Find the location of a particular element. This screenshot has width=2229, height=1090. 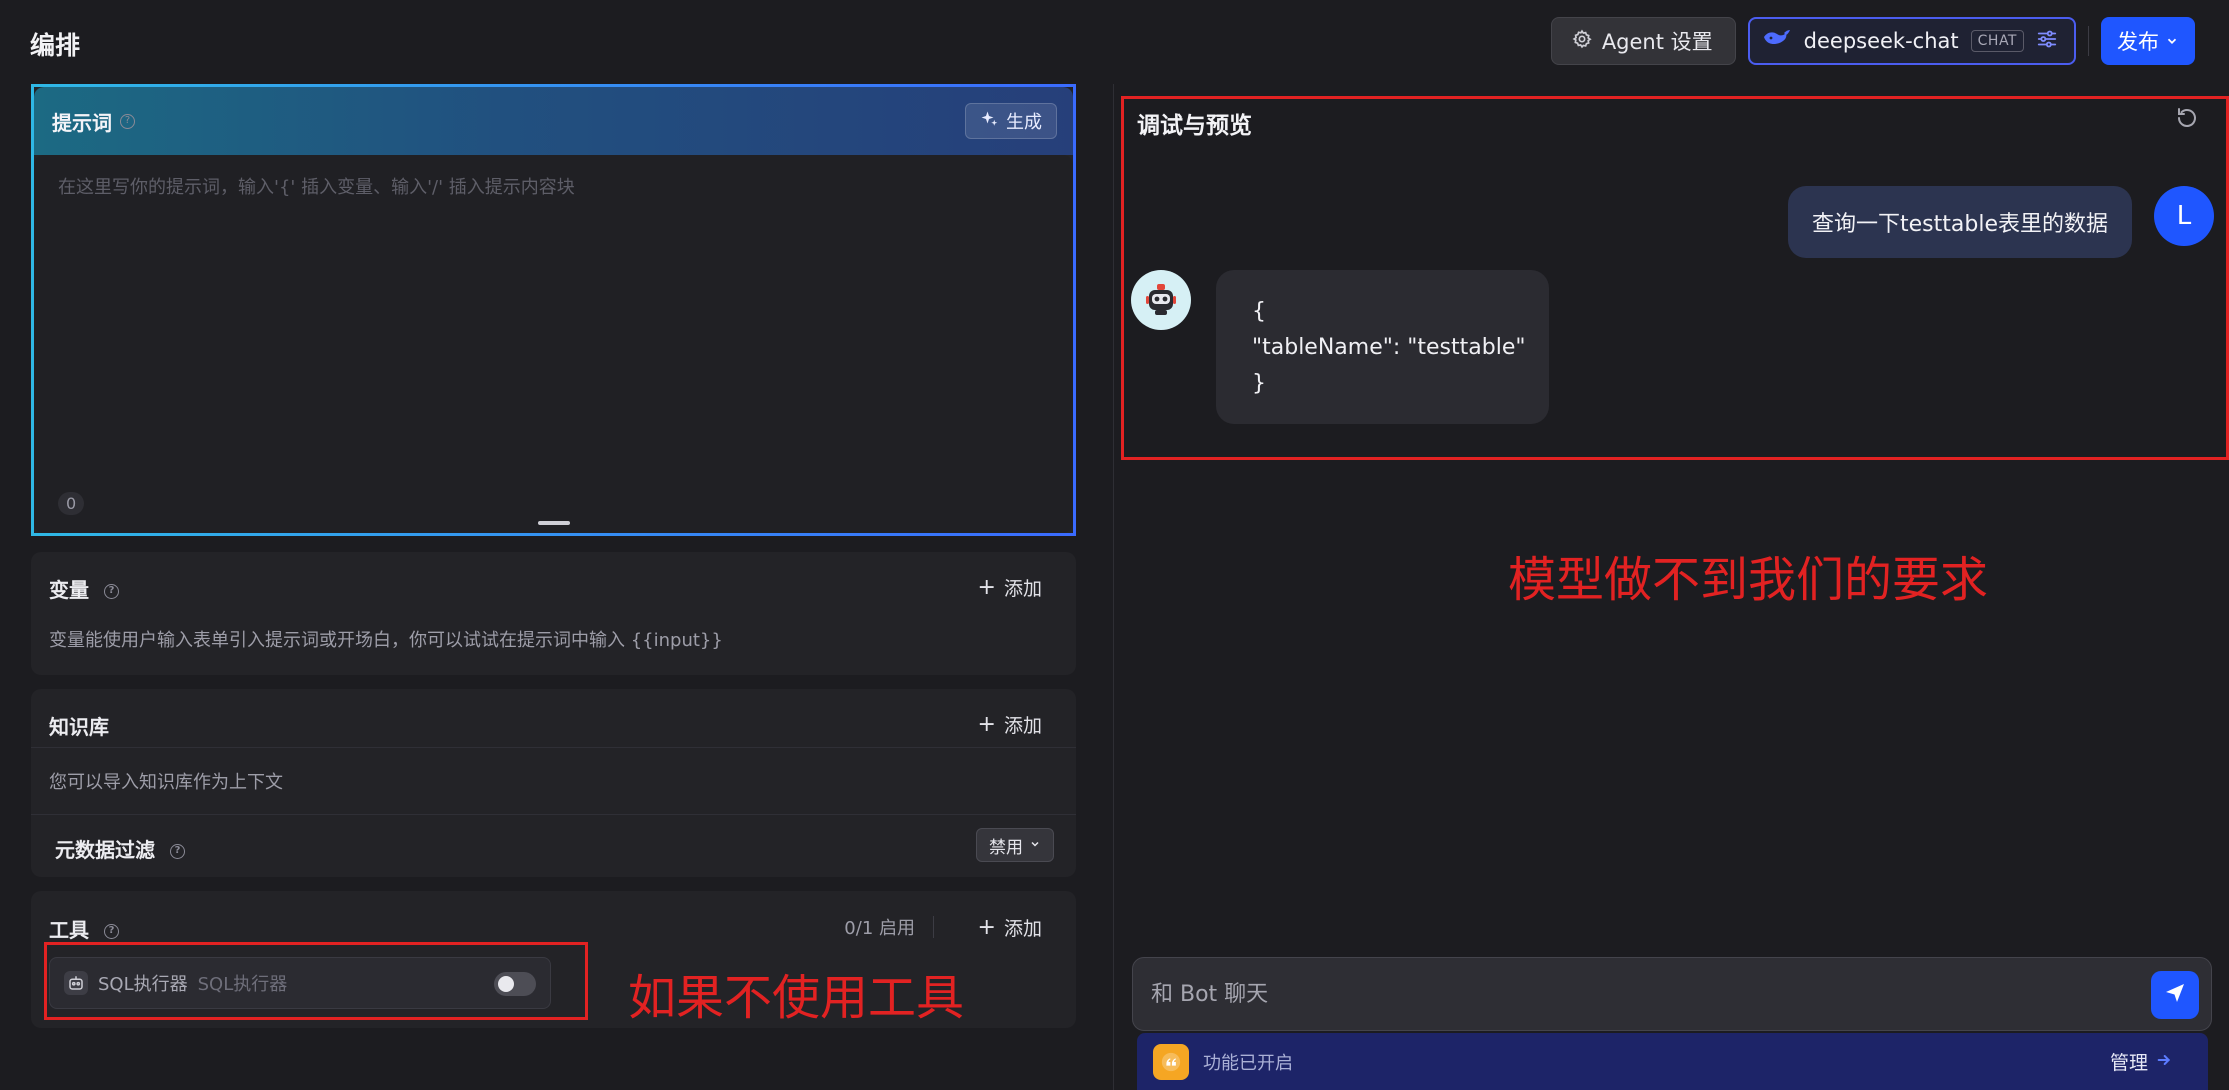

annotation-text-tools: 如果不使用工具 is located at coordinates (796, 998).